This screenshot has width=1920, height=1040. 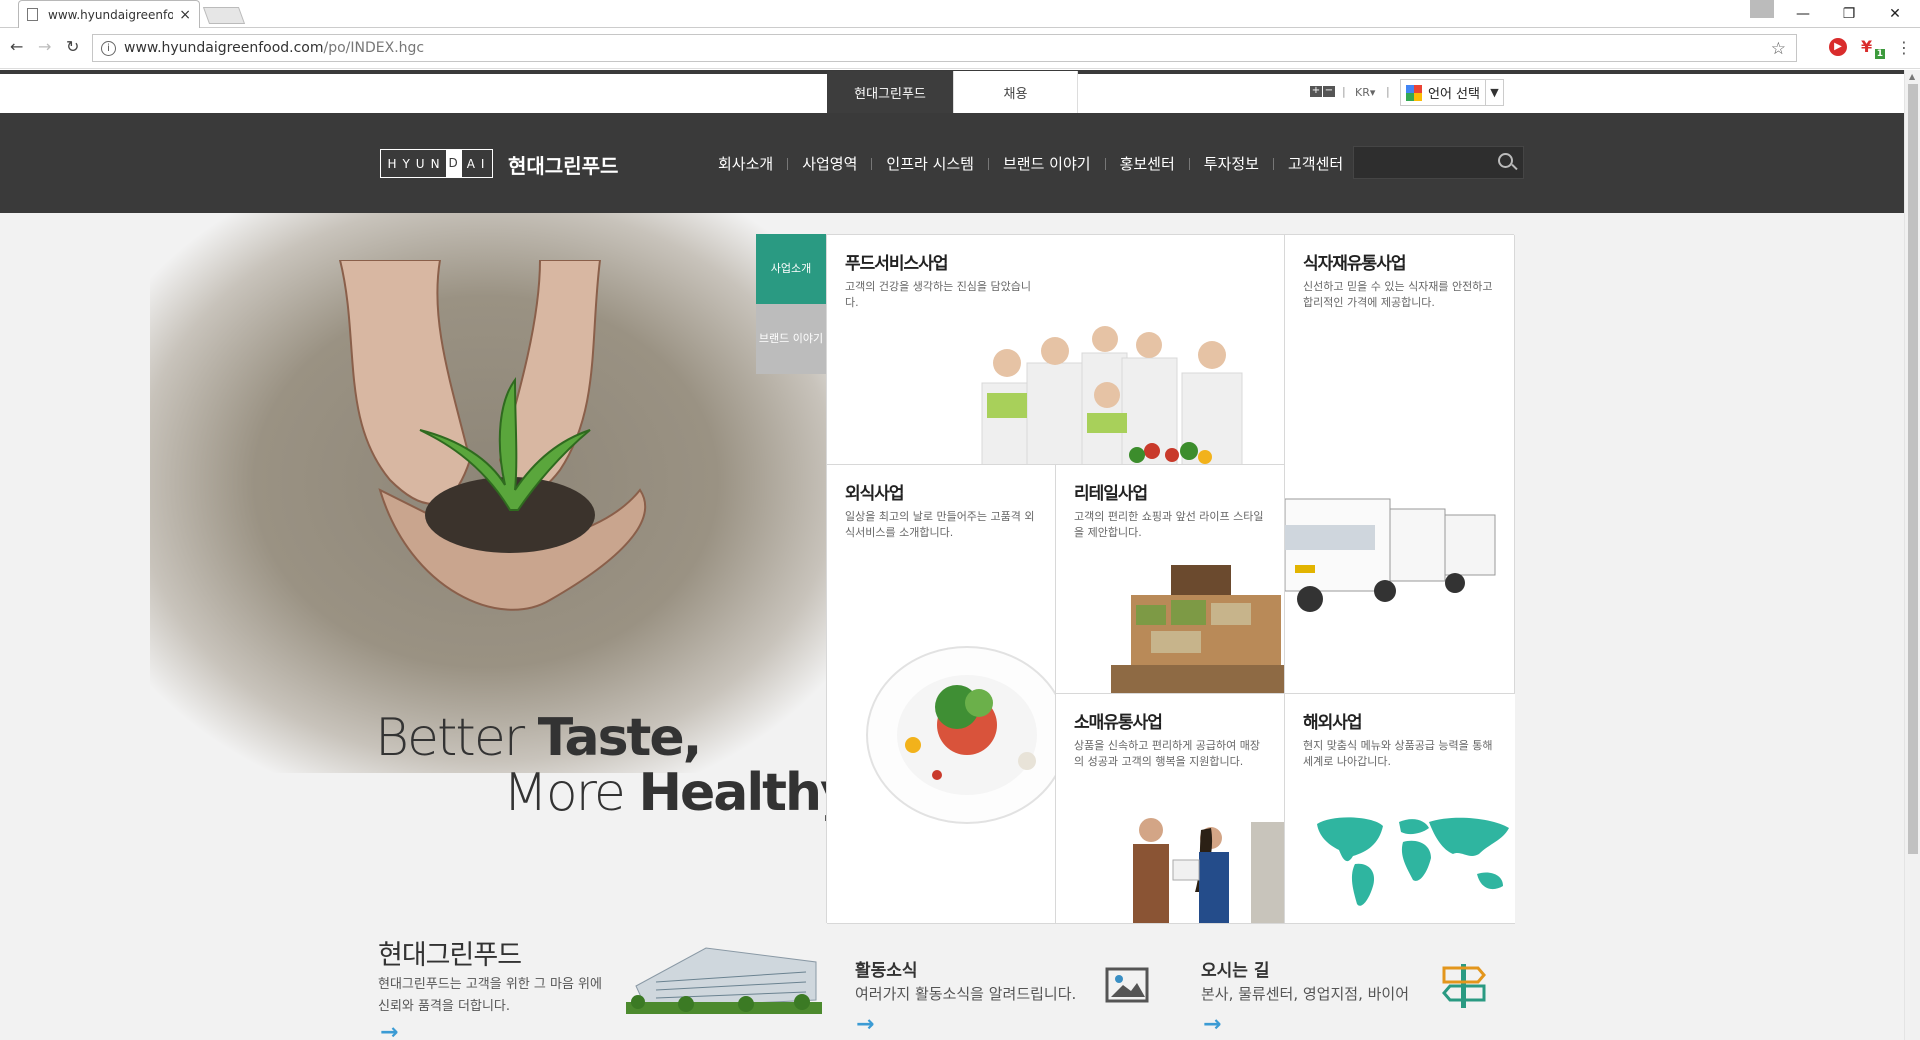 I want to click on card-title: 푸드서비스사업, so click(x=896, y=264).